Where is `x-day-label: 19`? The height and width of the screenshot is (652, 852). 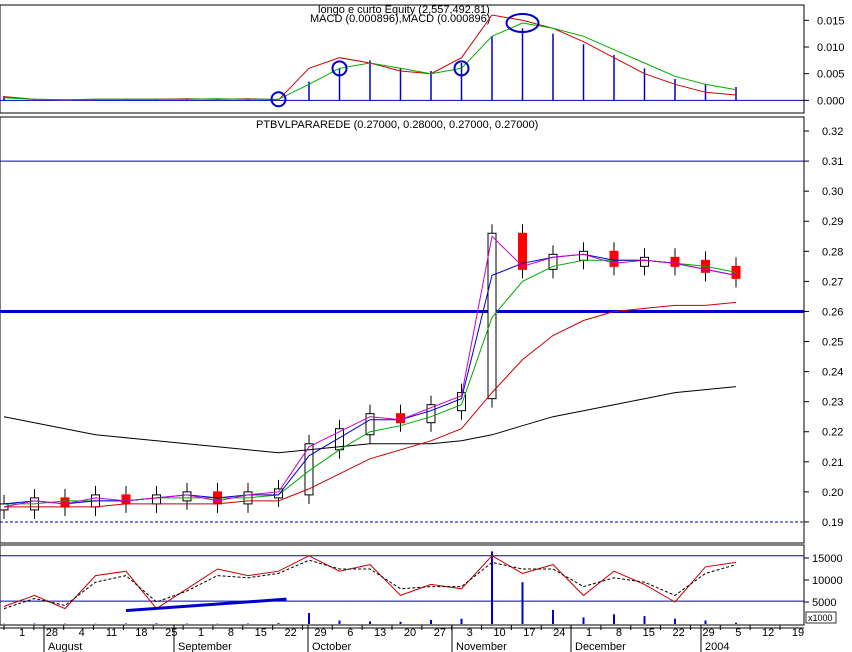 x-day-label: 19 is located at coordinates (798, 633).